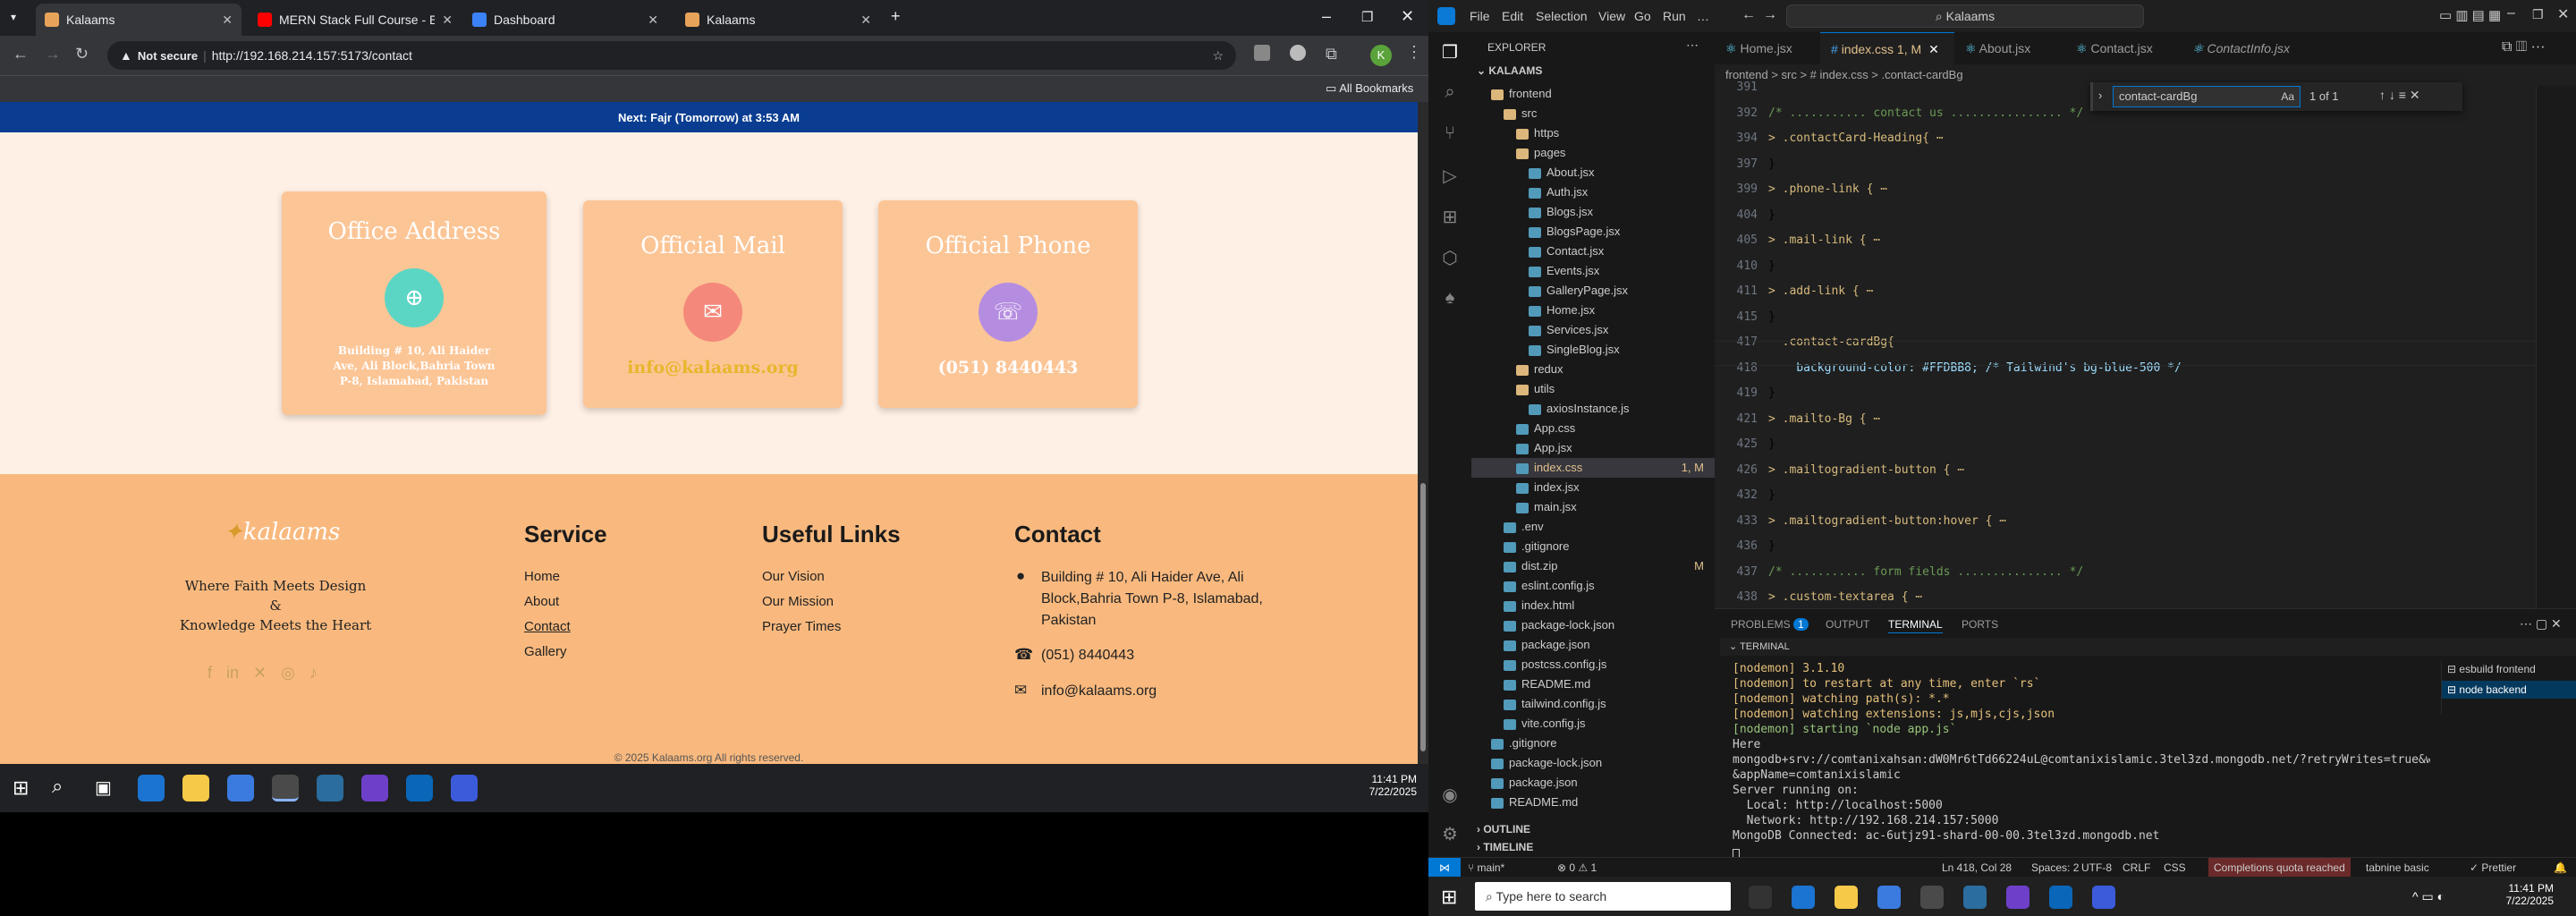 The height and width of the screenshot is (916, 2576). I want to click on menu-kebab-icon: ⋮, so click(1414, 52).